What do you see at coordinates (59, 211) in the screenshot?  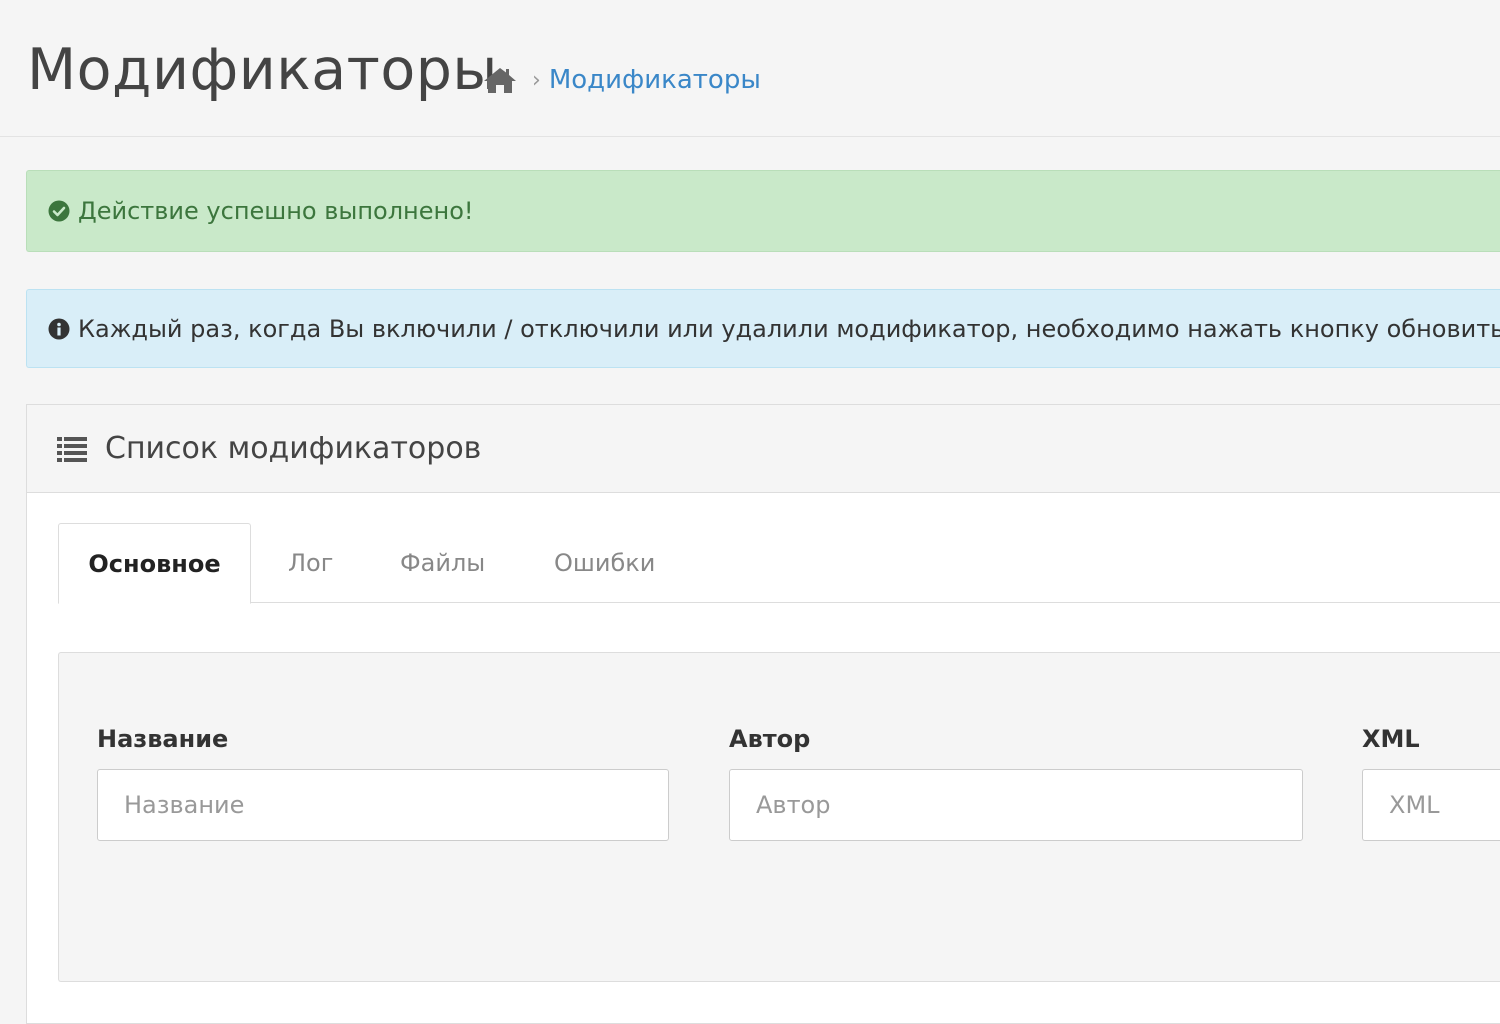 I see `check-circle-icon` at bounding box center [59, 211].